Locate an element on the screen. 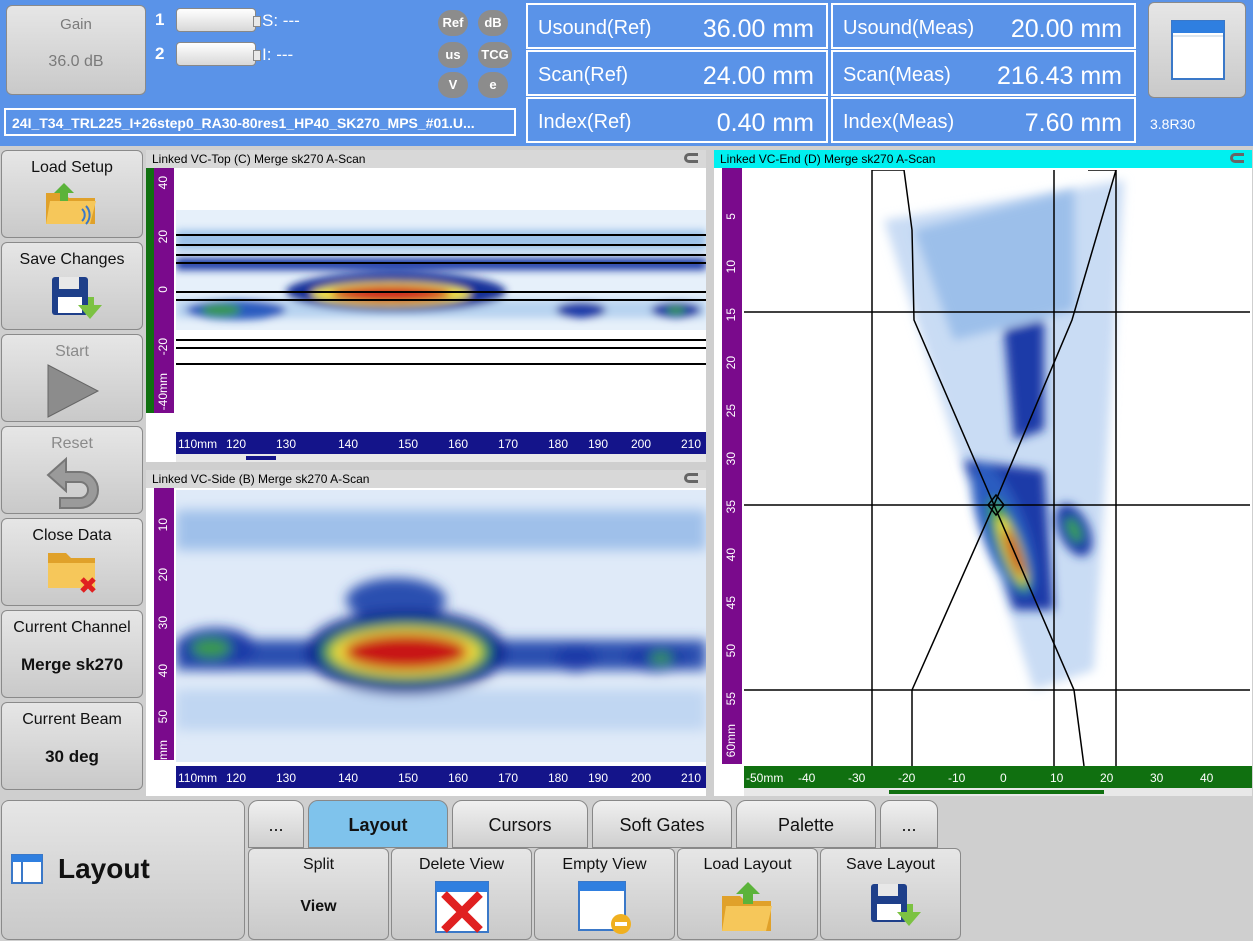 This screenshot has width=1253, height=941. index-meas-readout: Index(Meas) 7.60 mm is located at coordinates (983, 120).